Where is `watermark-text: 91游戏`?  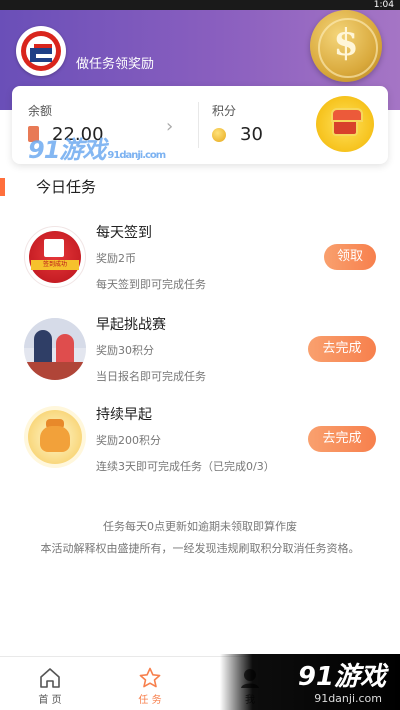 watermark-text: 91游戏 is located at coordinates (341, 677).